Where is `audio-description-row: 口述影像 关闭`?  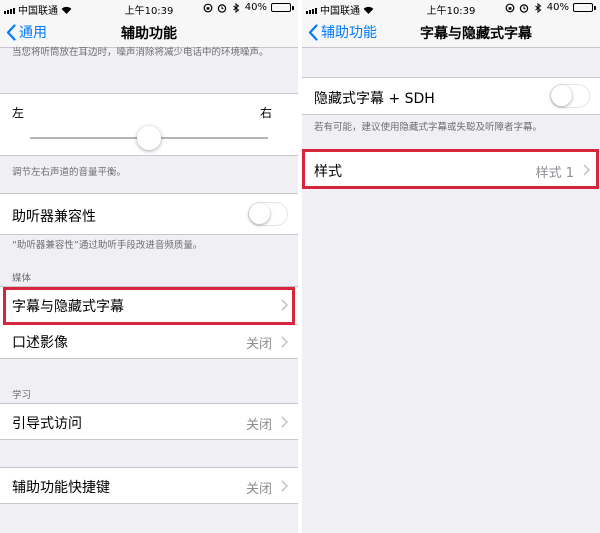
audio-description-row: 口述影像 关闭 is located at coordinates (149, 341).